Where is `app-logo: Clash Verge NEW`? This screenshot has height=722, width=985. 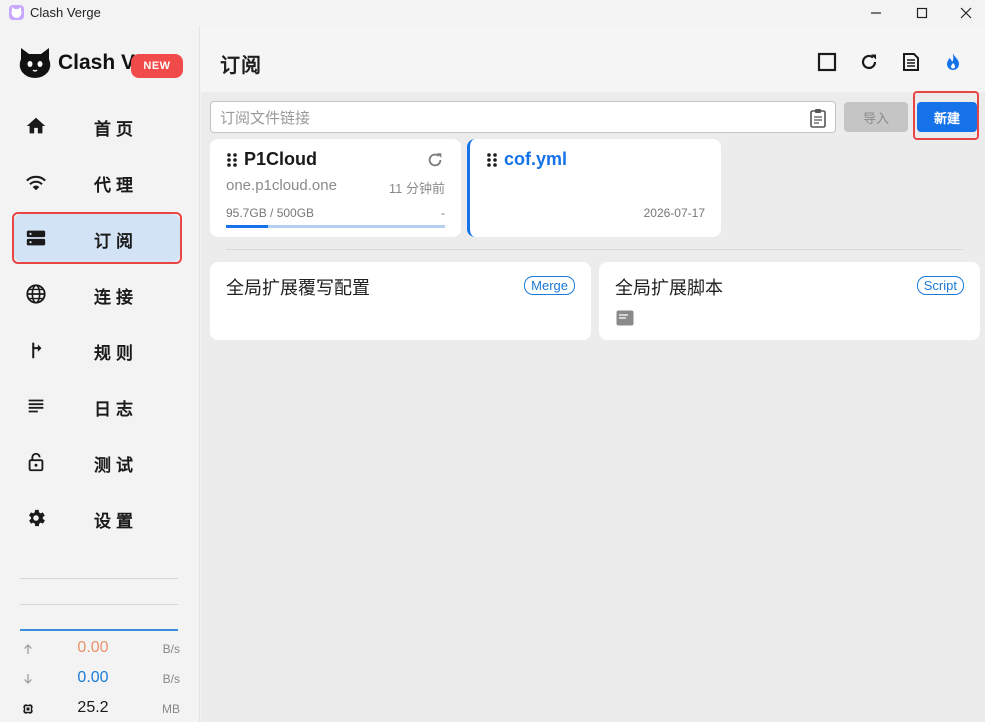 app-logo: Clash Verge NEW is located at coordinates (100, 66).